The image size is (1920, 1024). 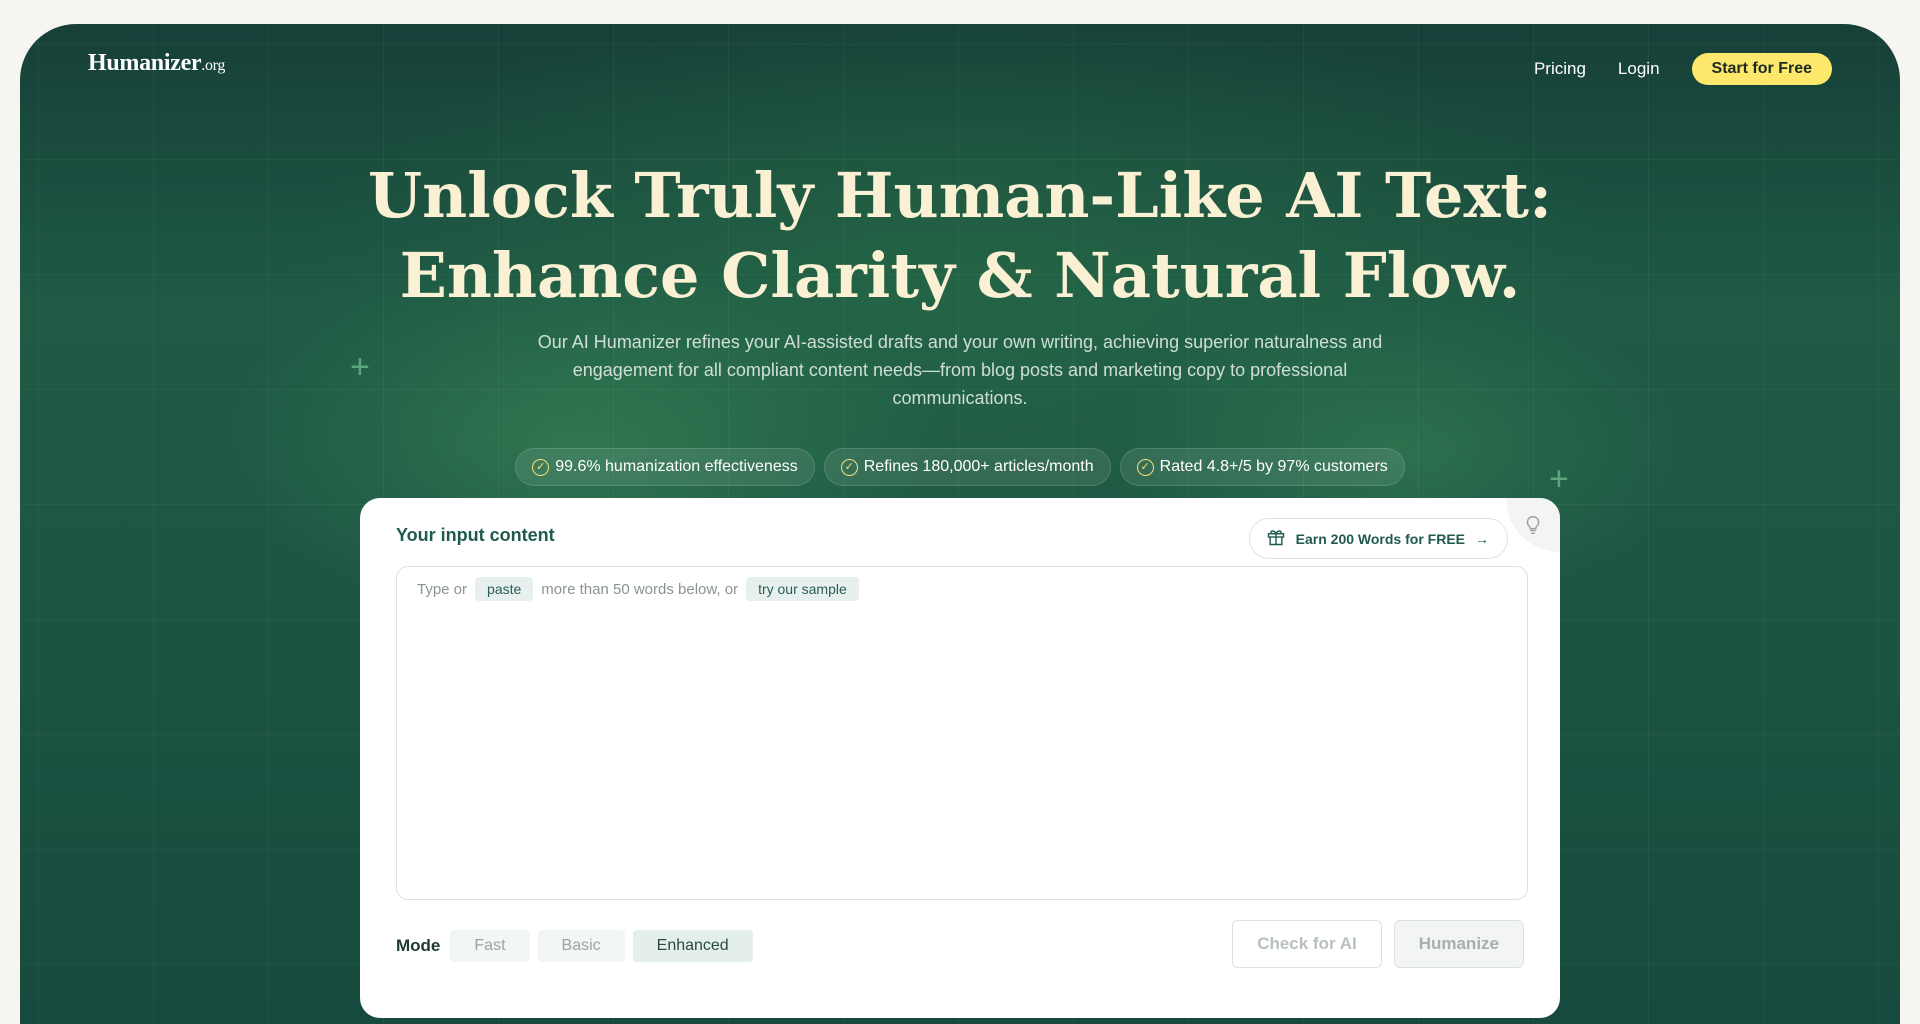 What do you see at coordinates (1639, 69) in the screenshot?
I see `login-link: Login` at bounding box center [1639, 69].